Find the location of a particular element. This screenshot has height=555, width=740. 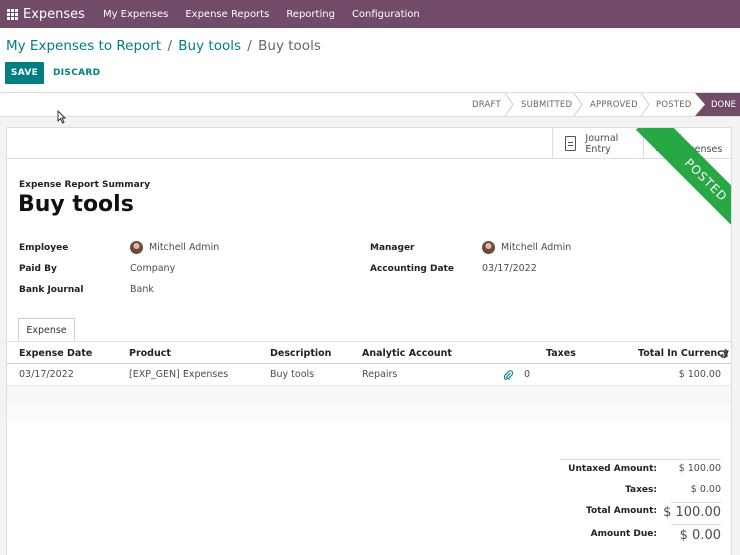

manager-value: Mitchell Admin is located at coordinates (536, 247).